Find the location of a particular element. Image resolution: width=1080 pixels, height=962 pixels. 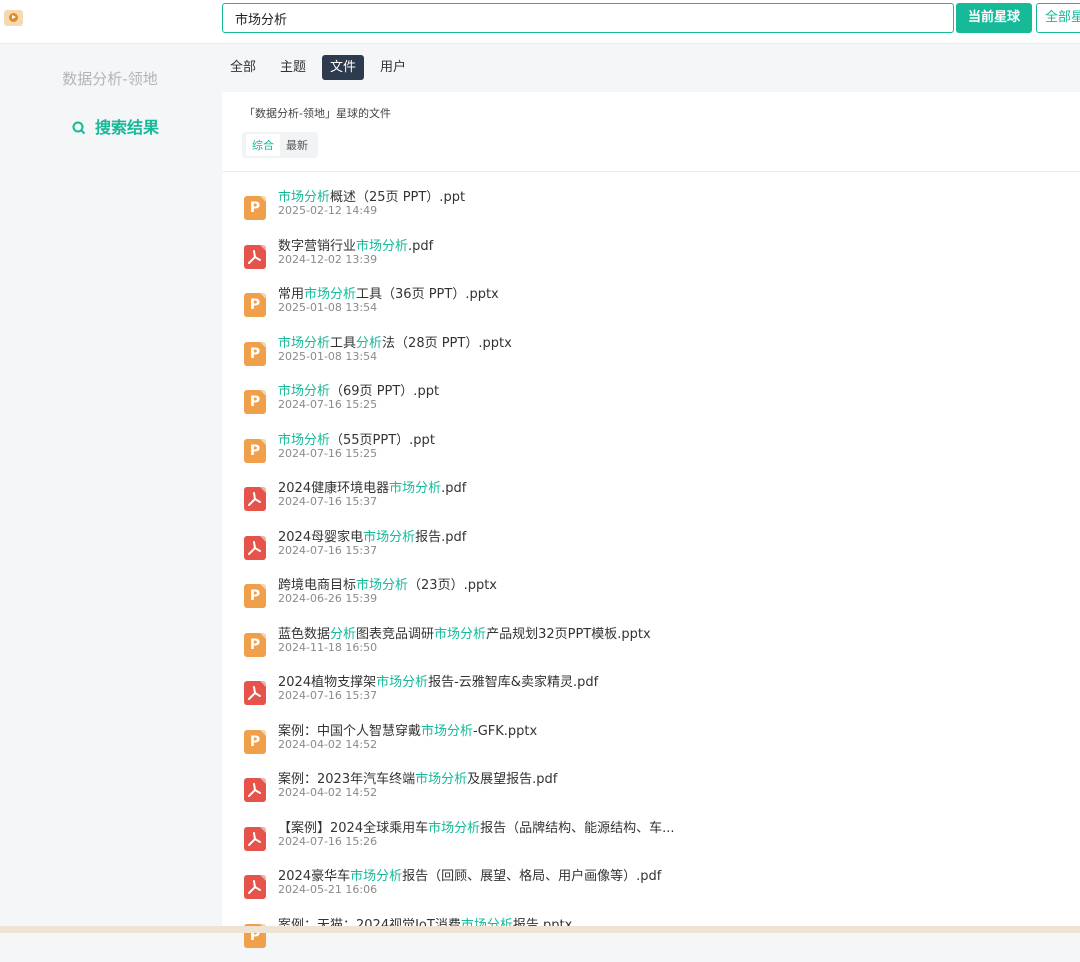

file-name: 2024豪华车市场分析报告（回顾、展望、格局、用户画像等）.pdf is located at coordinates (469, 874).